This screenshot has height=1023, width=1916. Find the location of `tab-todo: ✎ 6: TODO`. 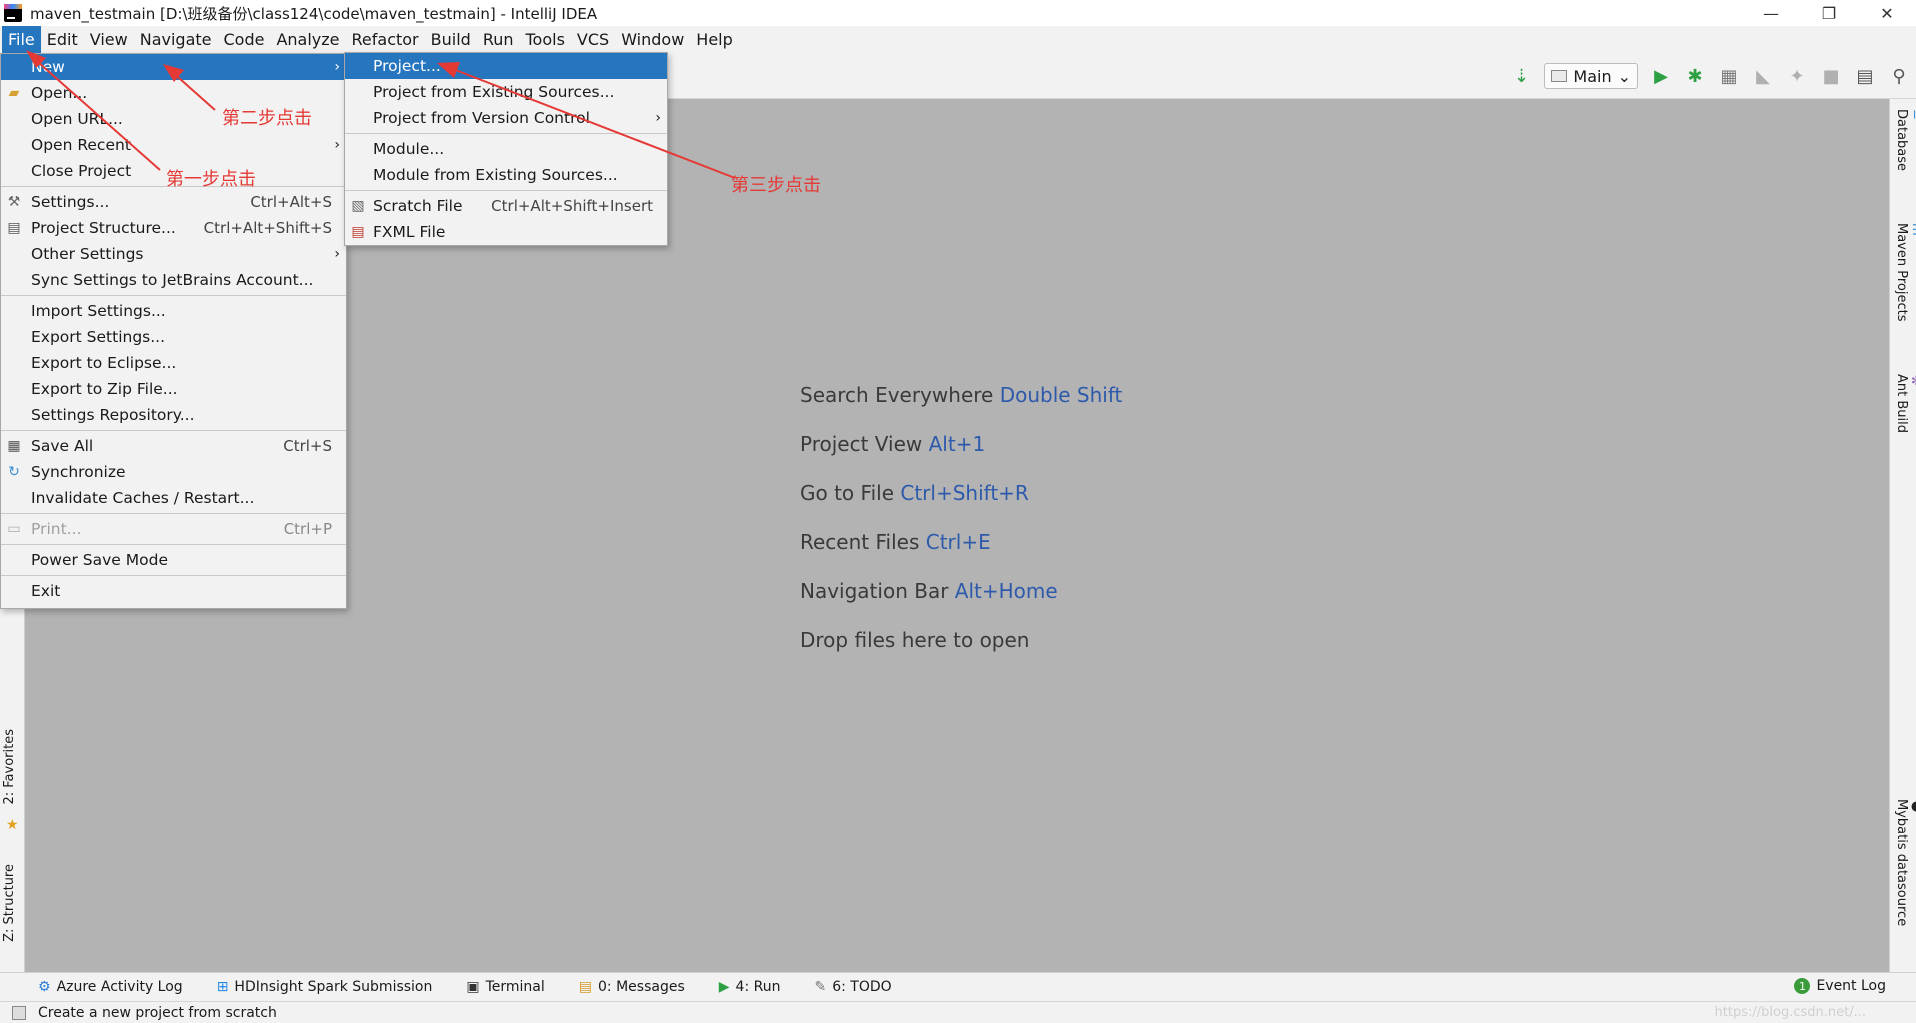

tab-todo: ✎ 6: TODO is located at coordinates (852, 987).